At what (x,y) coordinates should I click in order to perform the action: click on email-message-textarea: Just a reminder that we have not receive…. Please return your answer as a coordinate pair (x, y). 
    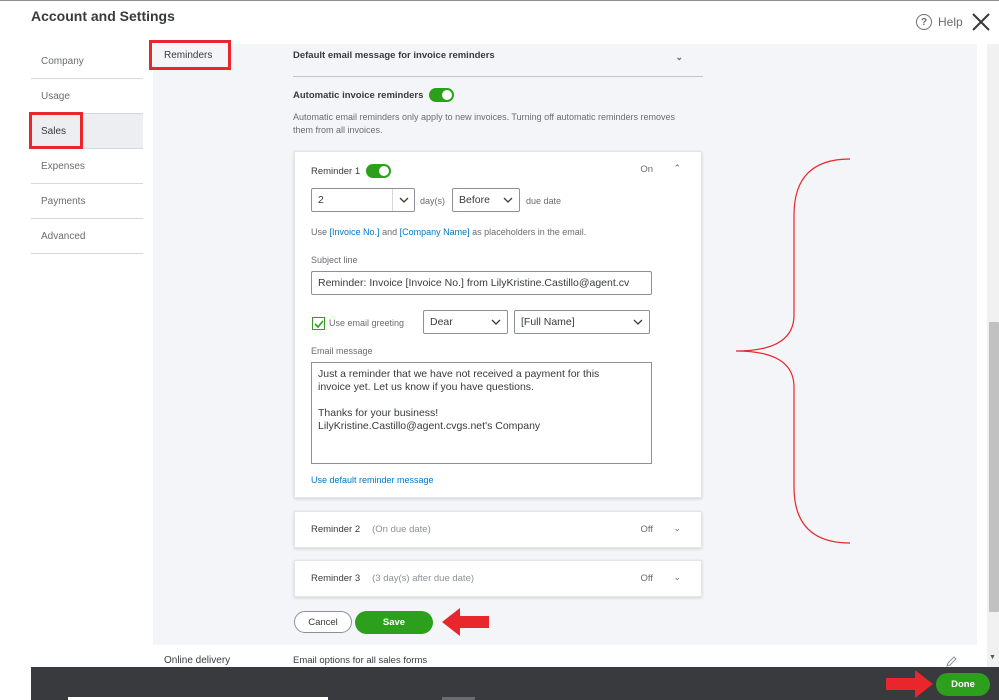
    Looking at the image, I should click on (481, 413).